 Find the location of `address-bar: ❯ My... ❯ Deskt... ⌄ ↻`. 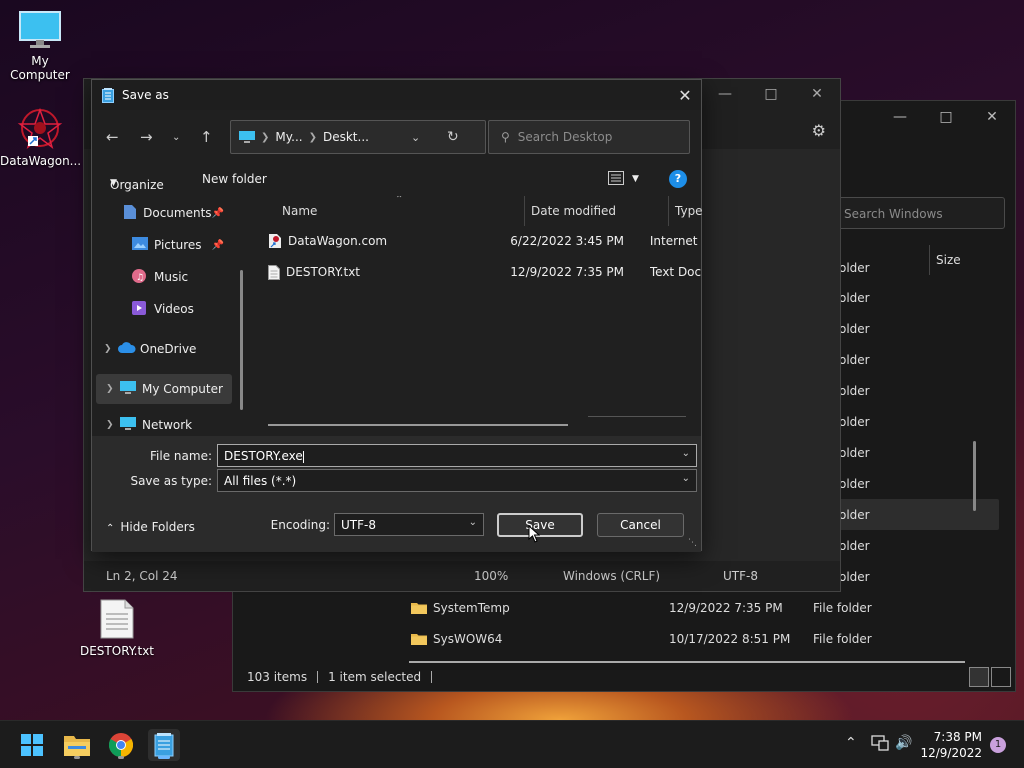

address-bar: ❯ My... ❯ Deskt... ⌄ ↻ is located at coordinates (358, 137).